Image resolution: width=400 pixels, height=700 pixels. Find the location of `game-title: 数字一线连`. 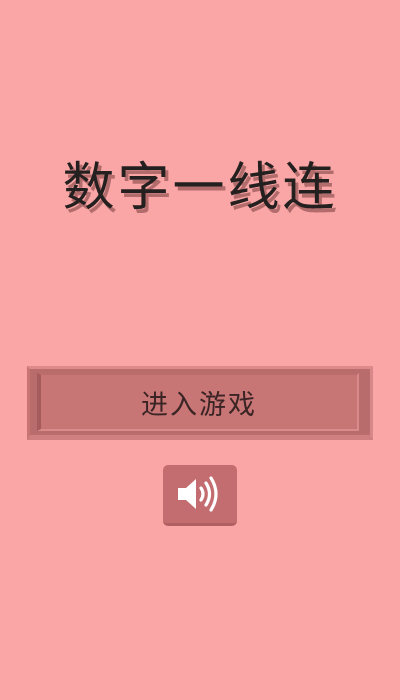

game-title: 数字一线连 is located at coordinates (200, 188).